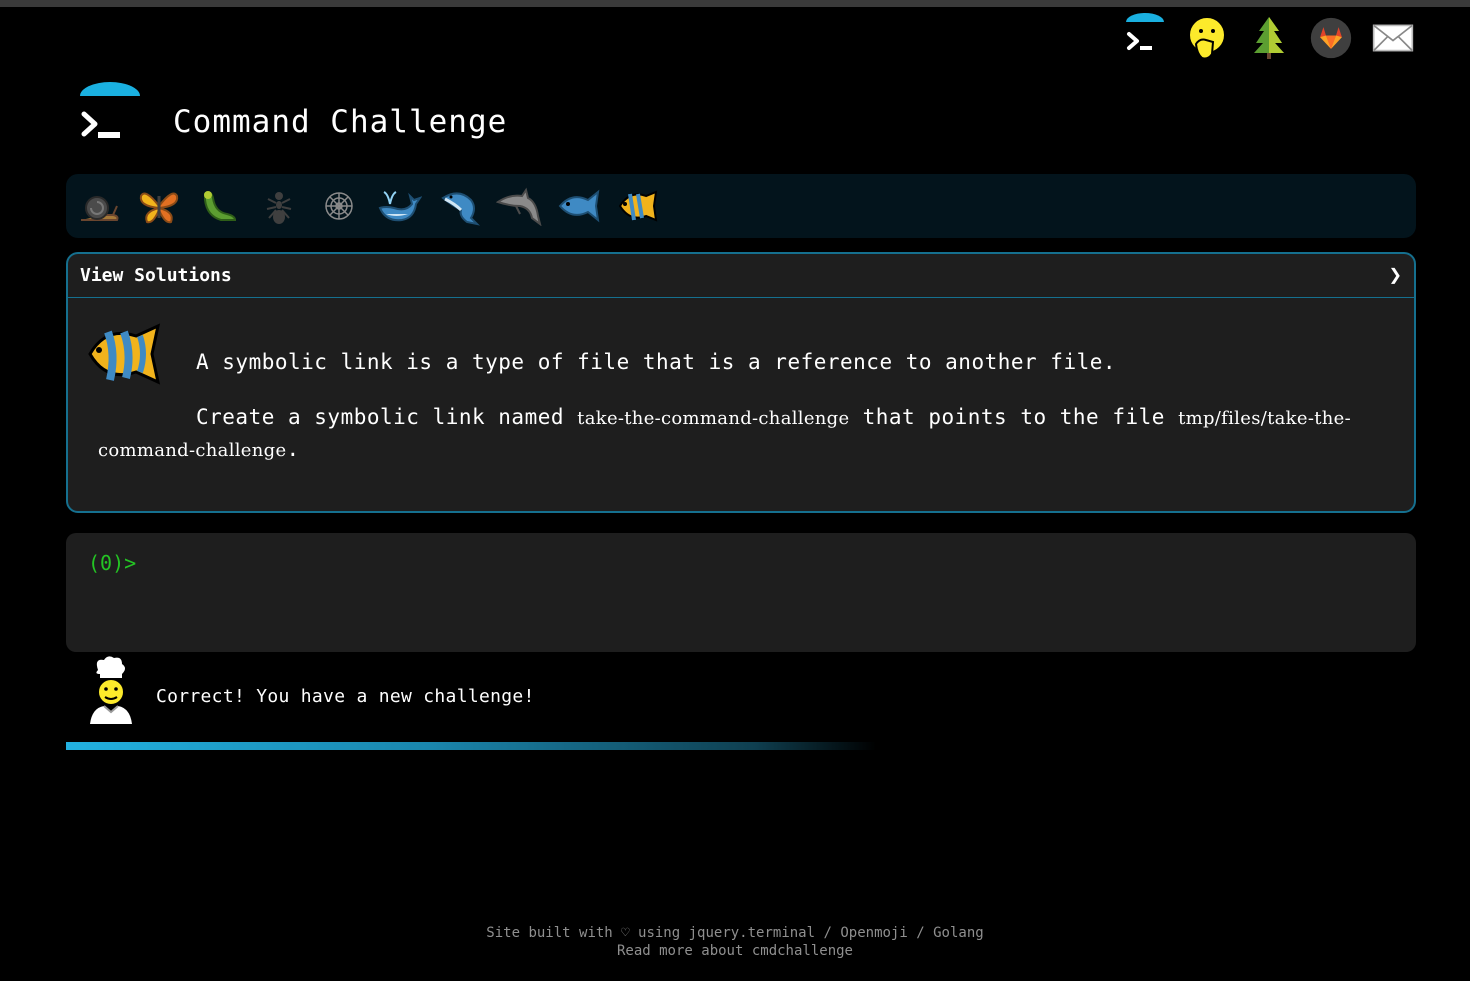  What do you see at coordinates (99, 206) in the screenshot?
I see `snail-icon` at bounding box center [99, 206].